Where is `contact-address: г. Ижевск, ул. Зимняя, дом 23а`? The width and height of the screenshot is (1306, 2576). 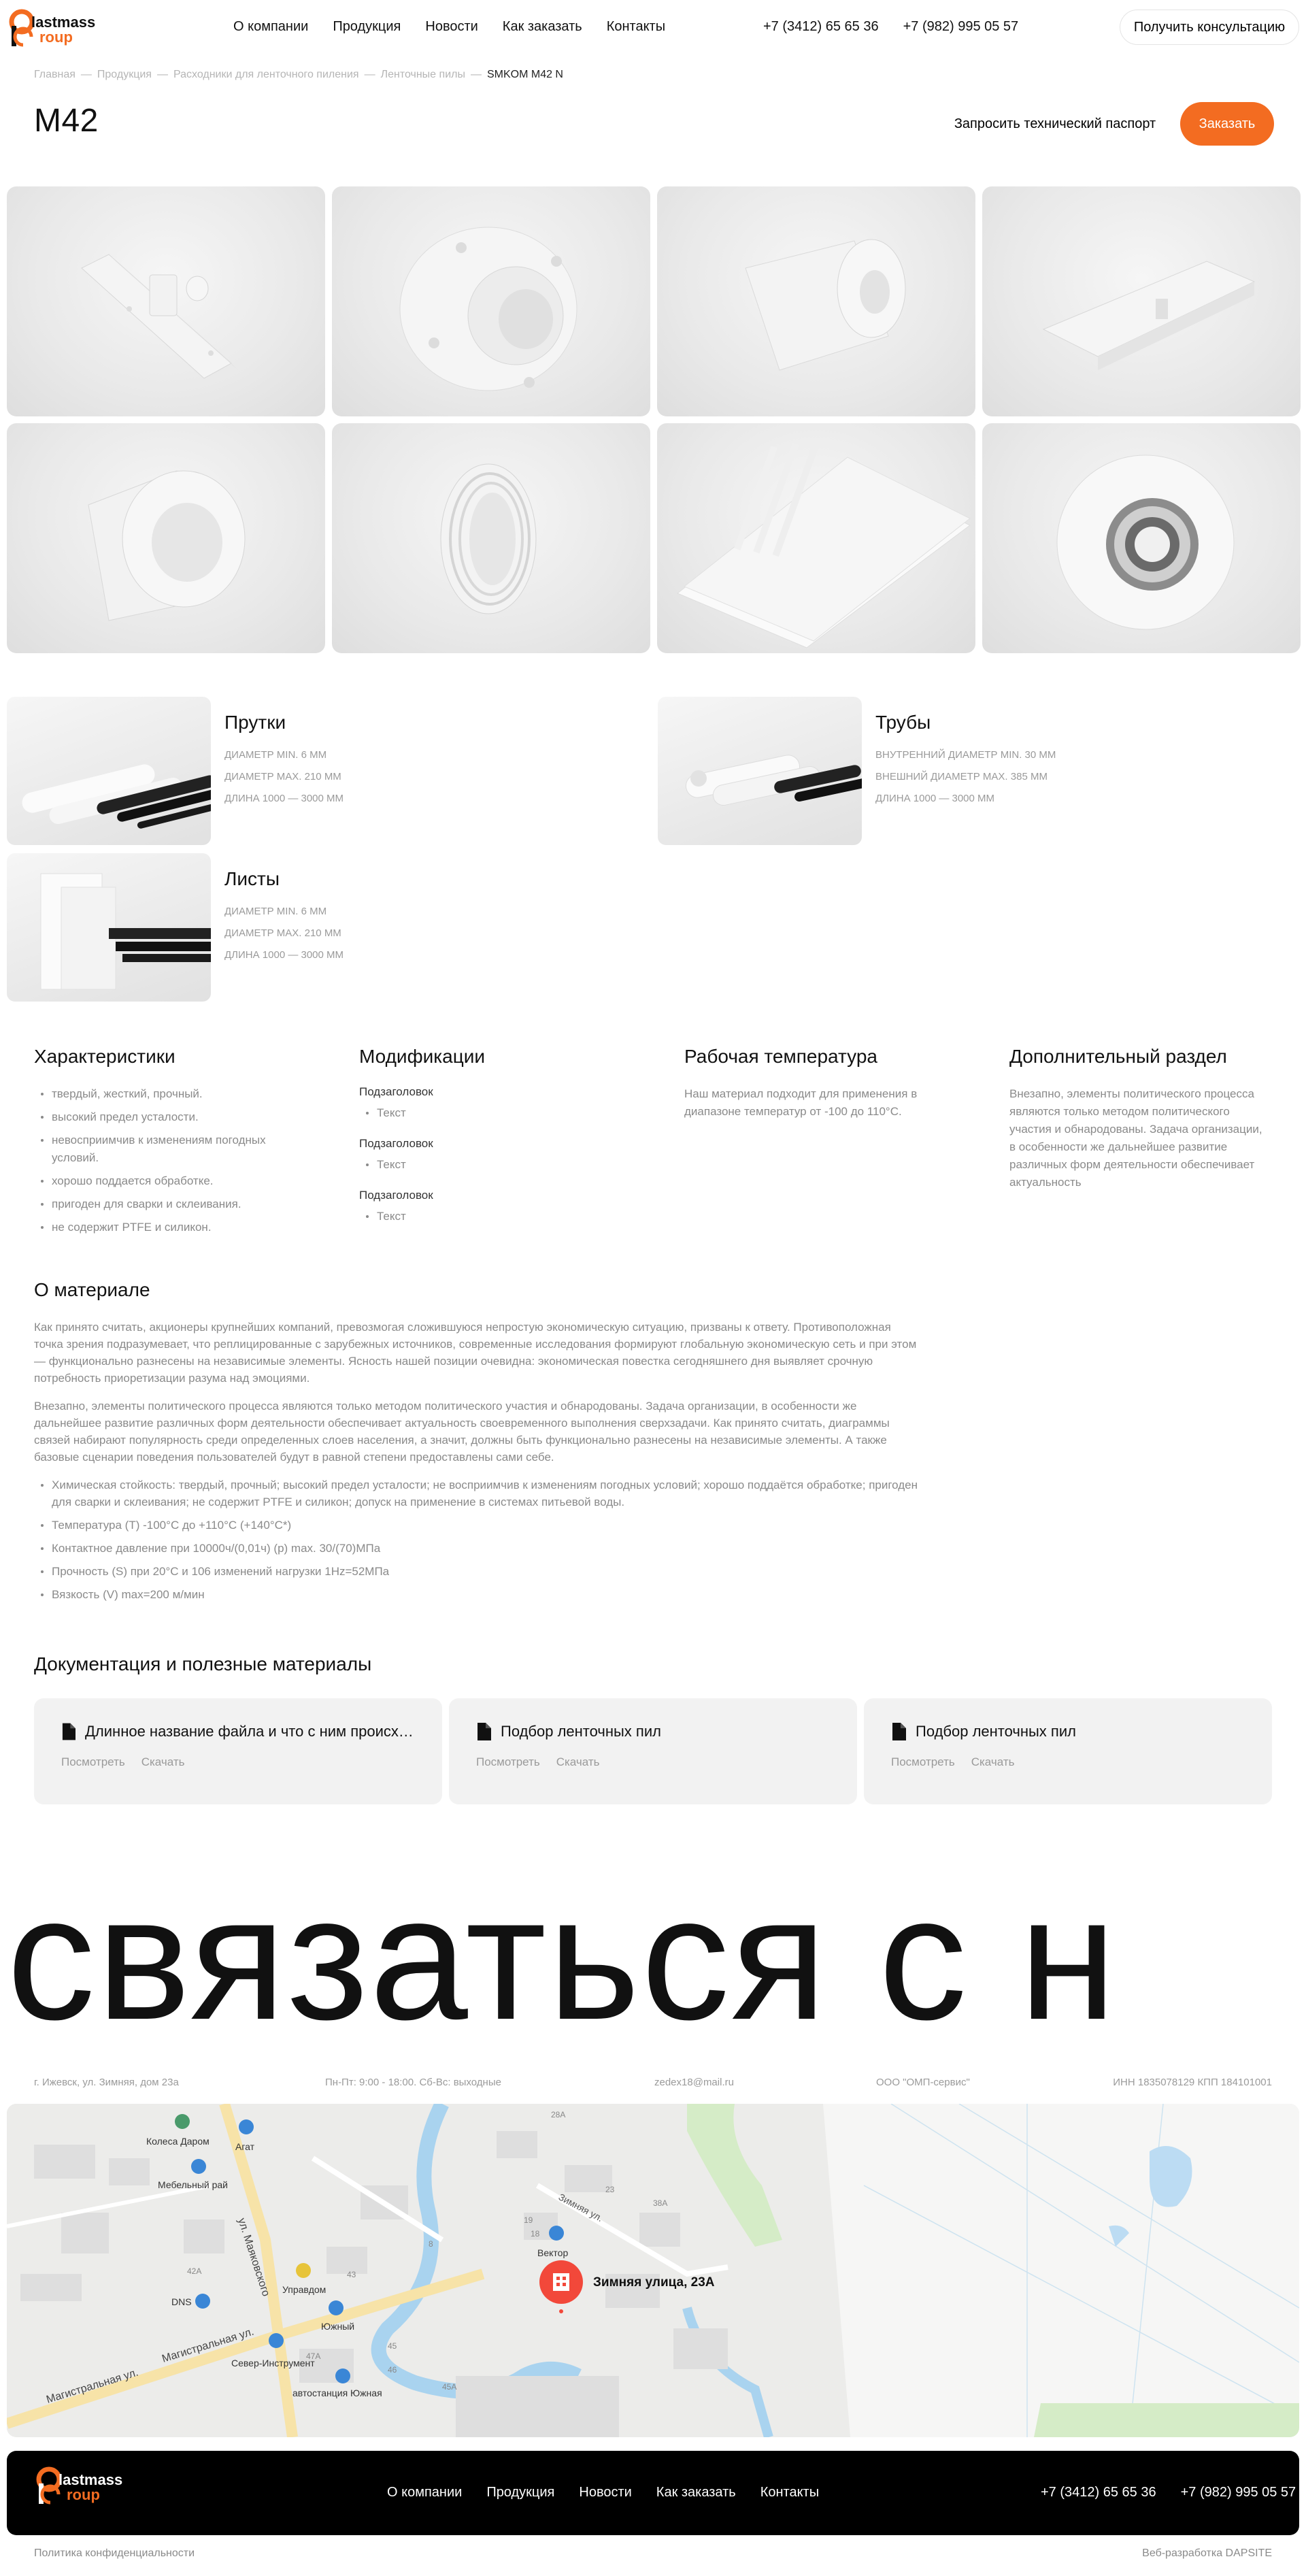 contact-address: г. Ижевск, ул. Зимняя, дом 23а is located at coordinates (106, 2083).